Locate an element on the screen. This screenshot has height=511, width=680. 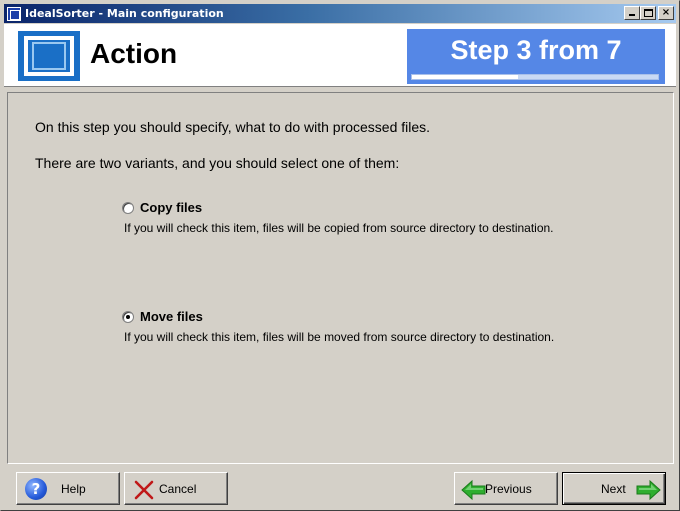
cancel-button-label: Cancel is located at coordinates (178, 489).